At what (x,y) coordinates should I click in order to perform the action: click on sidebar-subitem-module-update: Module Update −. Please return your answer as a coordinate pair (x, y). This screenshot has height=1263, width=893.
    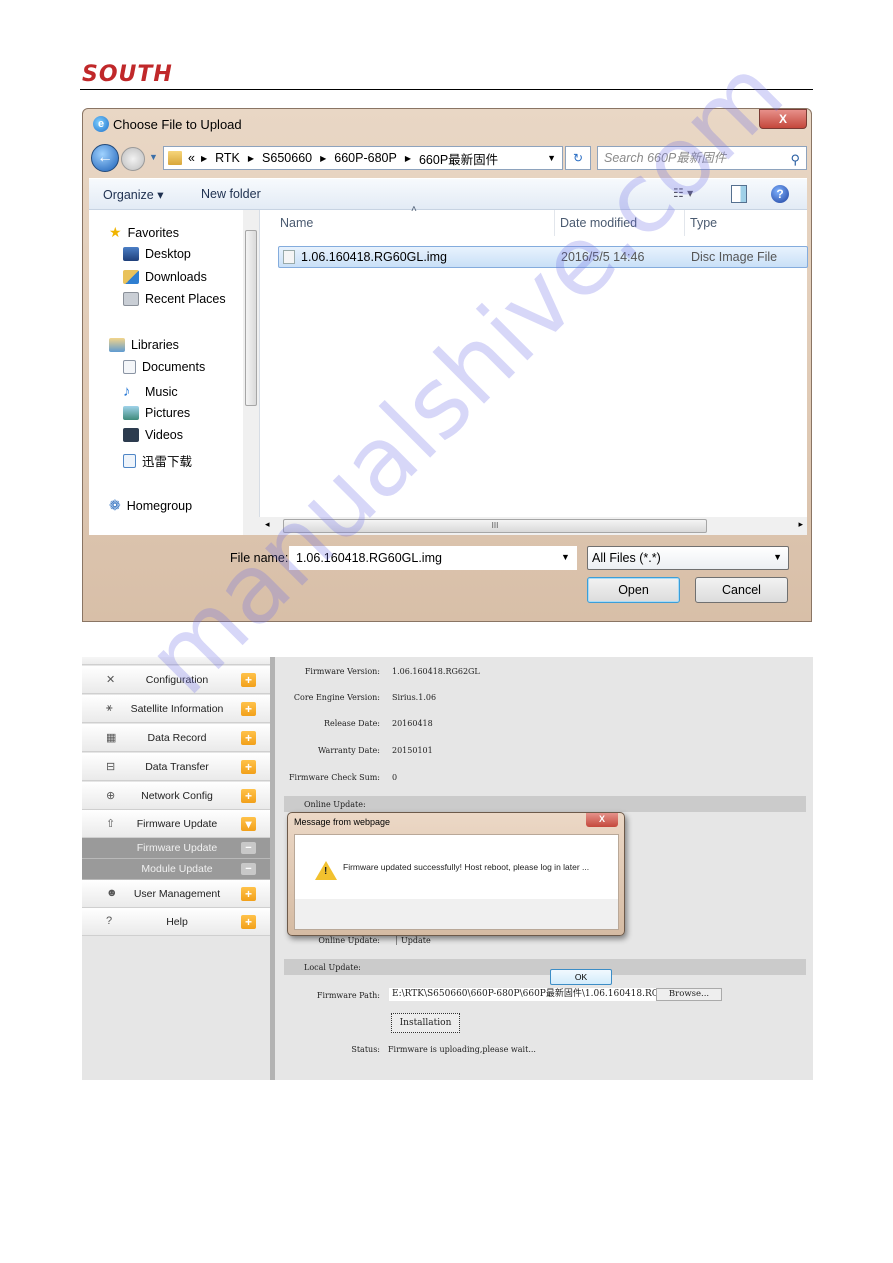
    Looking at the image, I should click on (176, 869).